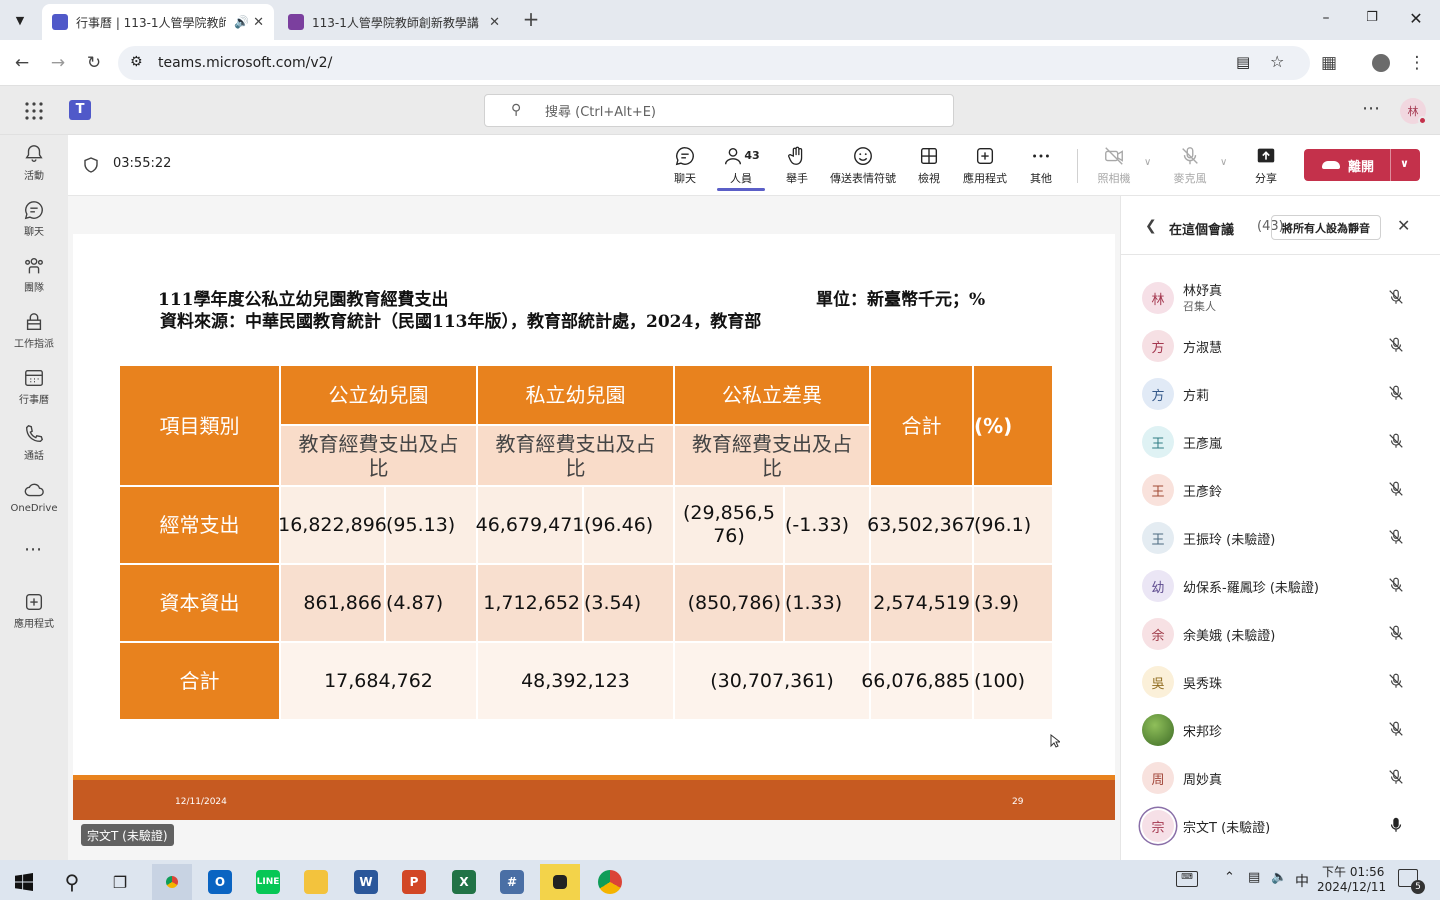 The height and width of the screenshot is (900, 1440). What do you see at coordinates (1114, 168) in the screenshot?
I see `camera-button: 照相機` at bounding box center [1114, 168].